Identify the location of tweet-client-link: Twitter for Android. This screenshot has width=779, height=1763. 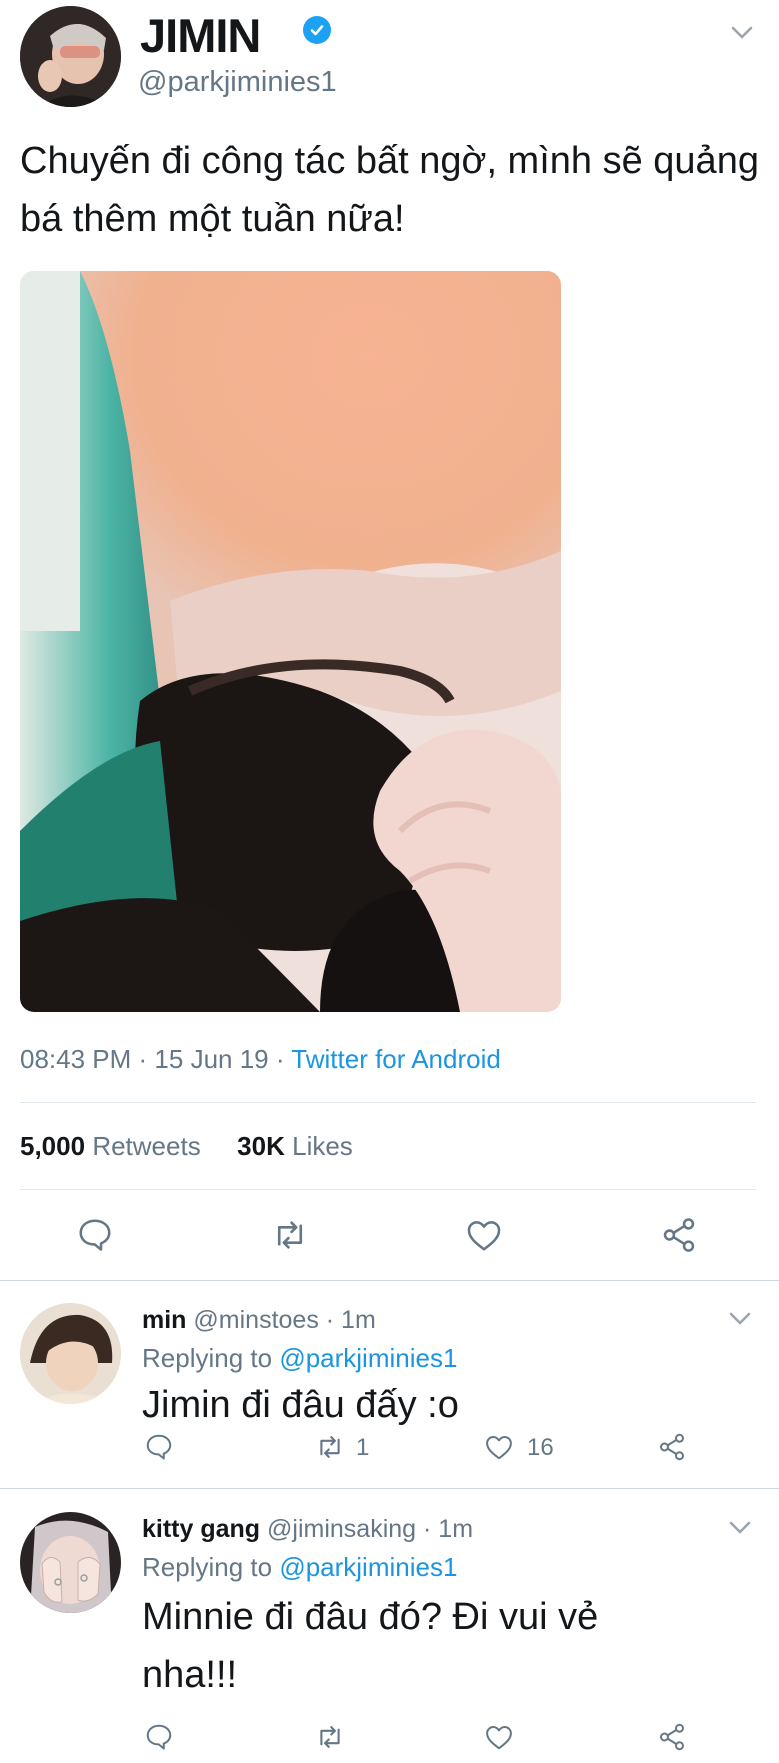
(396, 1059).